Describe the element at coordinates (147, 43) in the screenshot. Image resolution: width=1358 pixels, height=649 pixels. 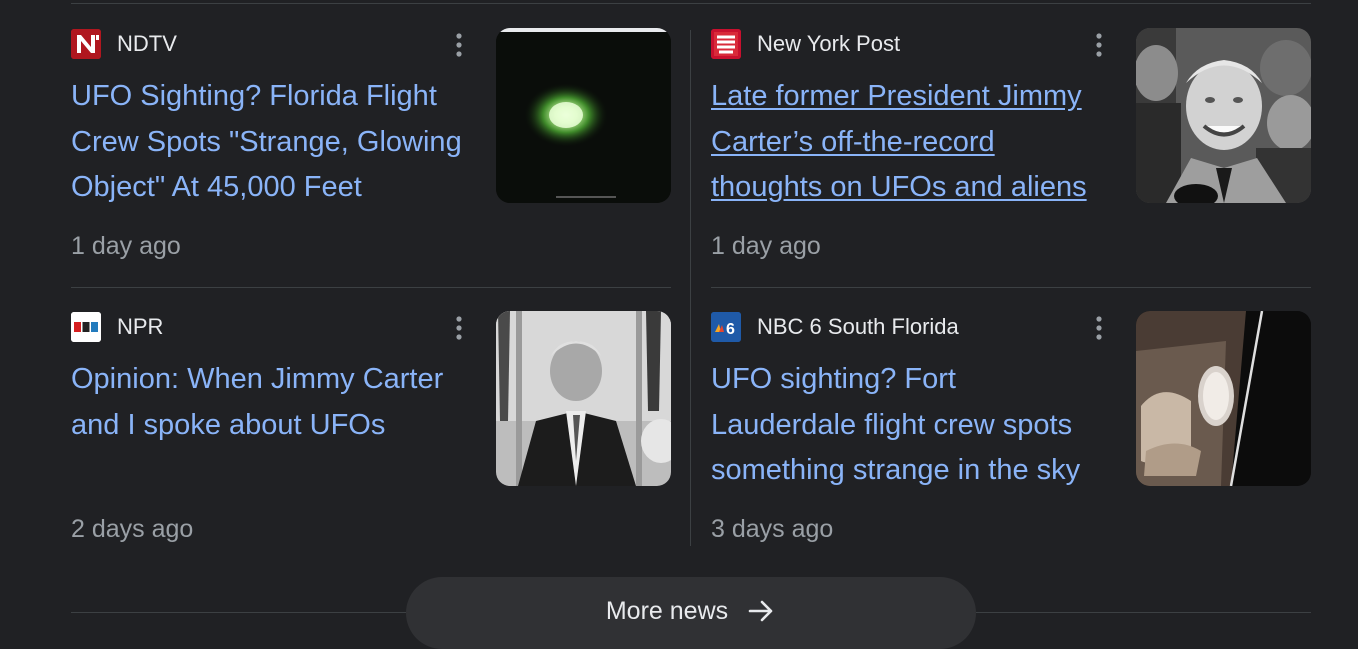
I see `source-name: NDTV` at that location.